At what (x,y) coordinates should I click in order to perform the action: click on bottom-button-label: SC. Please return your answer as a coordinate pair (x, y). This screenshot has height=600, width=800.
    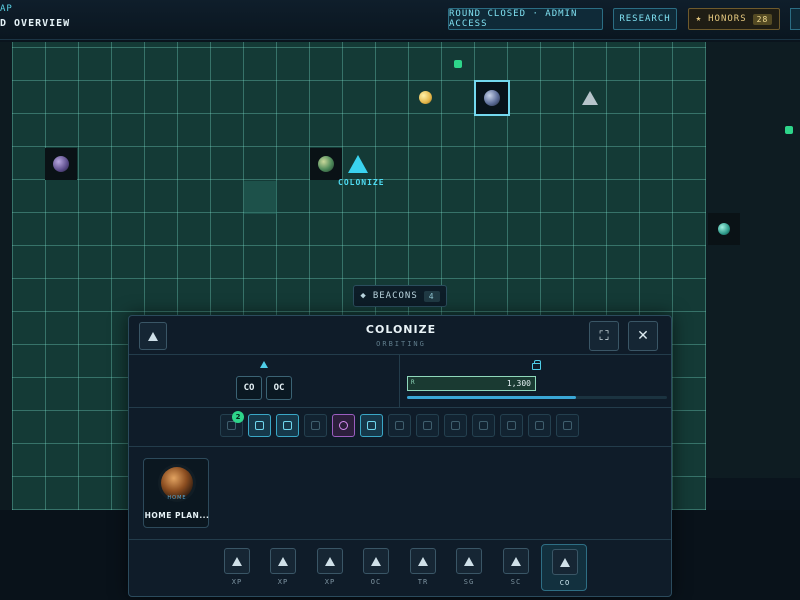
    Looking at the image, I should click on (516, 582).